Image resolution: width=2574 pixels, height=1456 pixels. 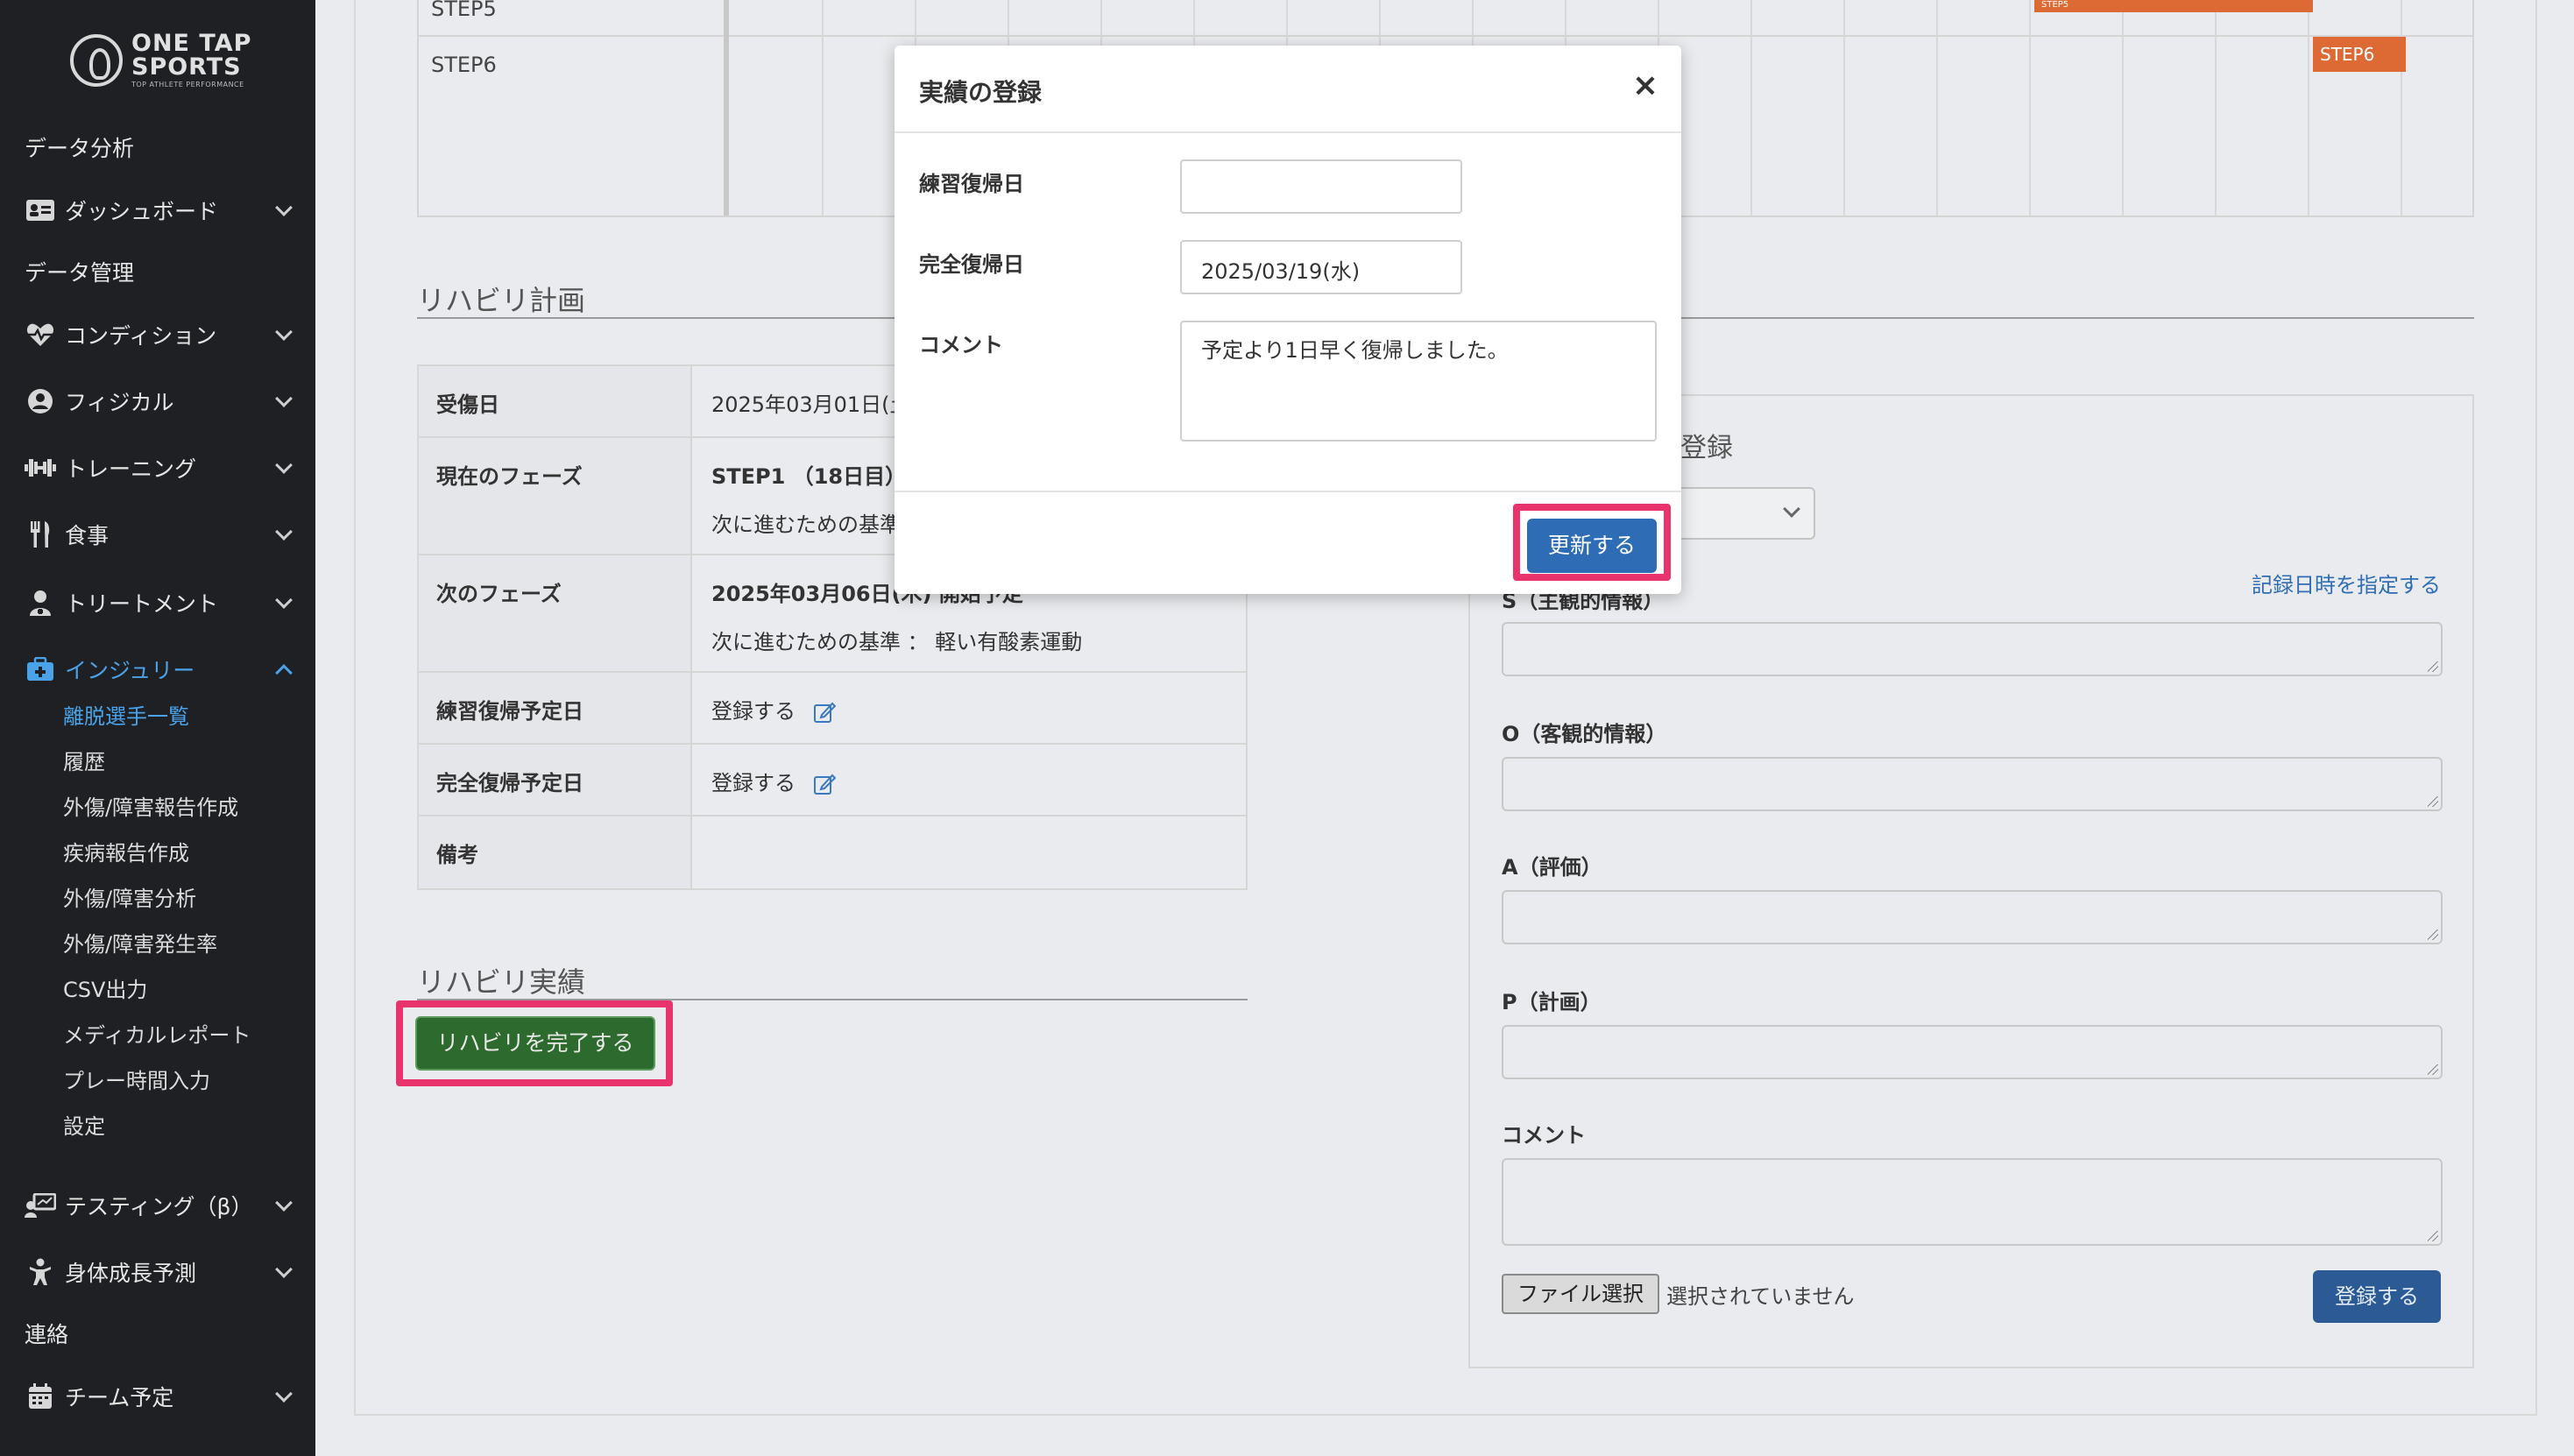 I want to click on full-return-label: 完全復帰日, so click(x=971, y=264).